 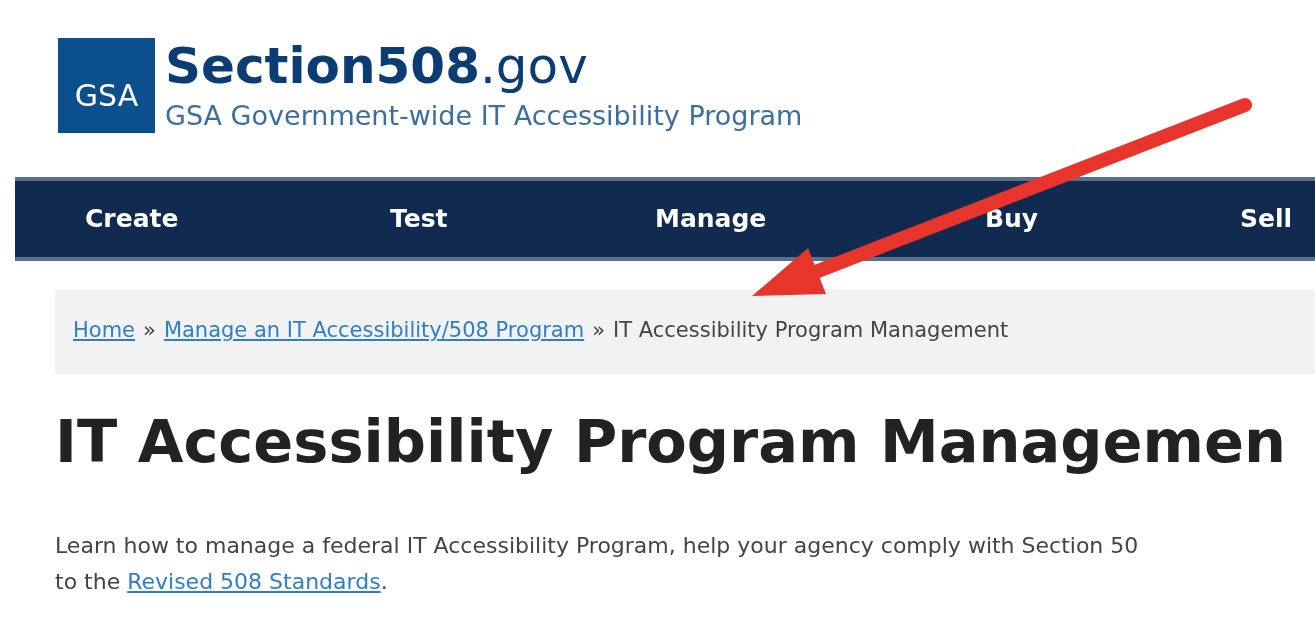 What do you see at coordinates (484, 116) in the screenshot?
I see `site-subtitle: GSA Government-wide IT Accessibility Program` at bounding box center [484, 116].